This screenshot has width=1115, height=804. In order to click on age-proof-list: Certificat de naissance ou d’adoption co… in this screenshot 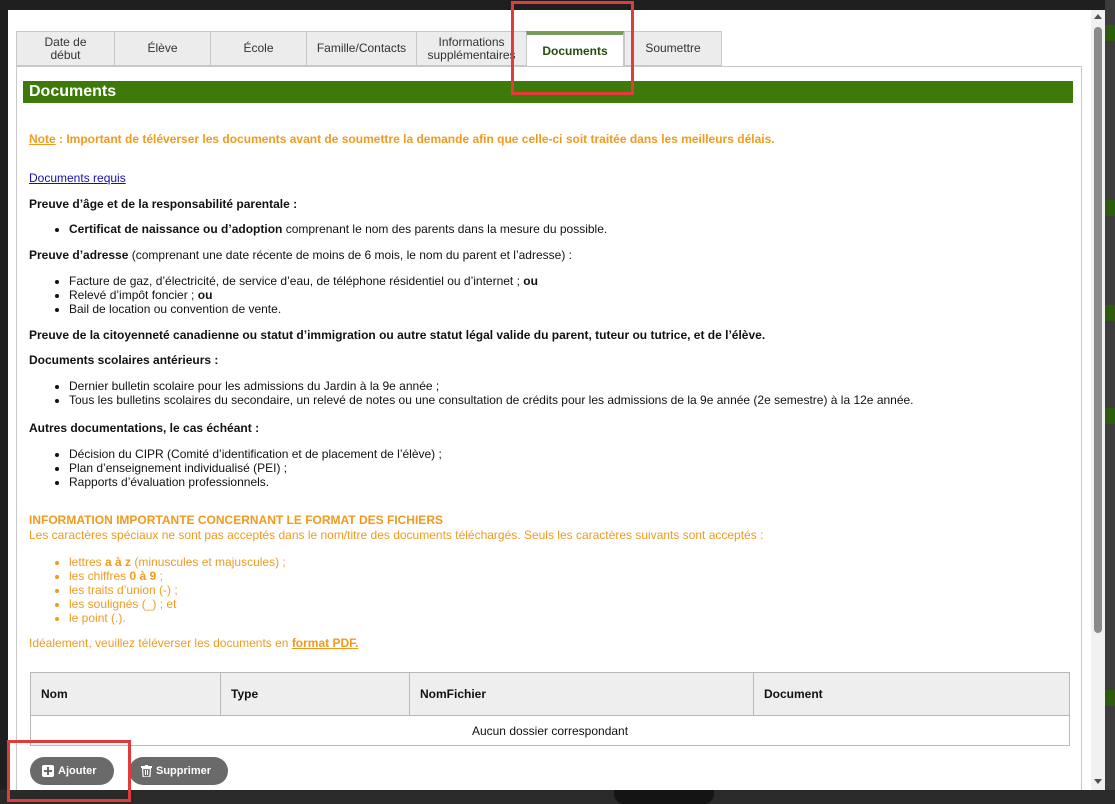, I will do `click(318, 229)`.